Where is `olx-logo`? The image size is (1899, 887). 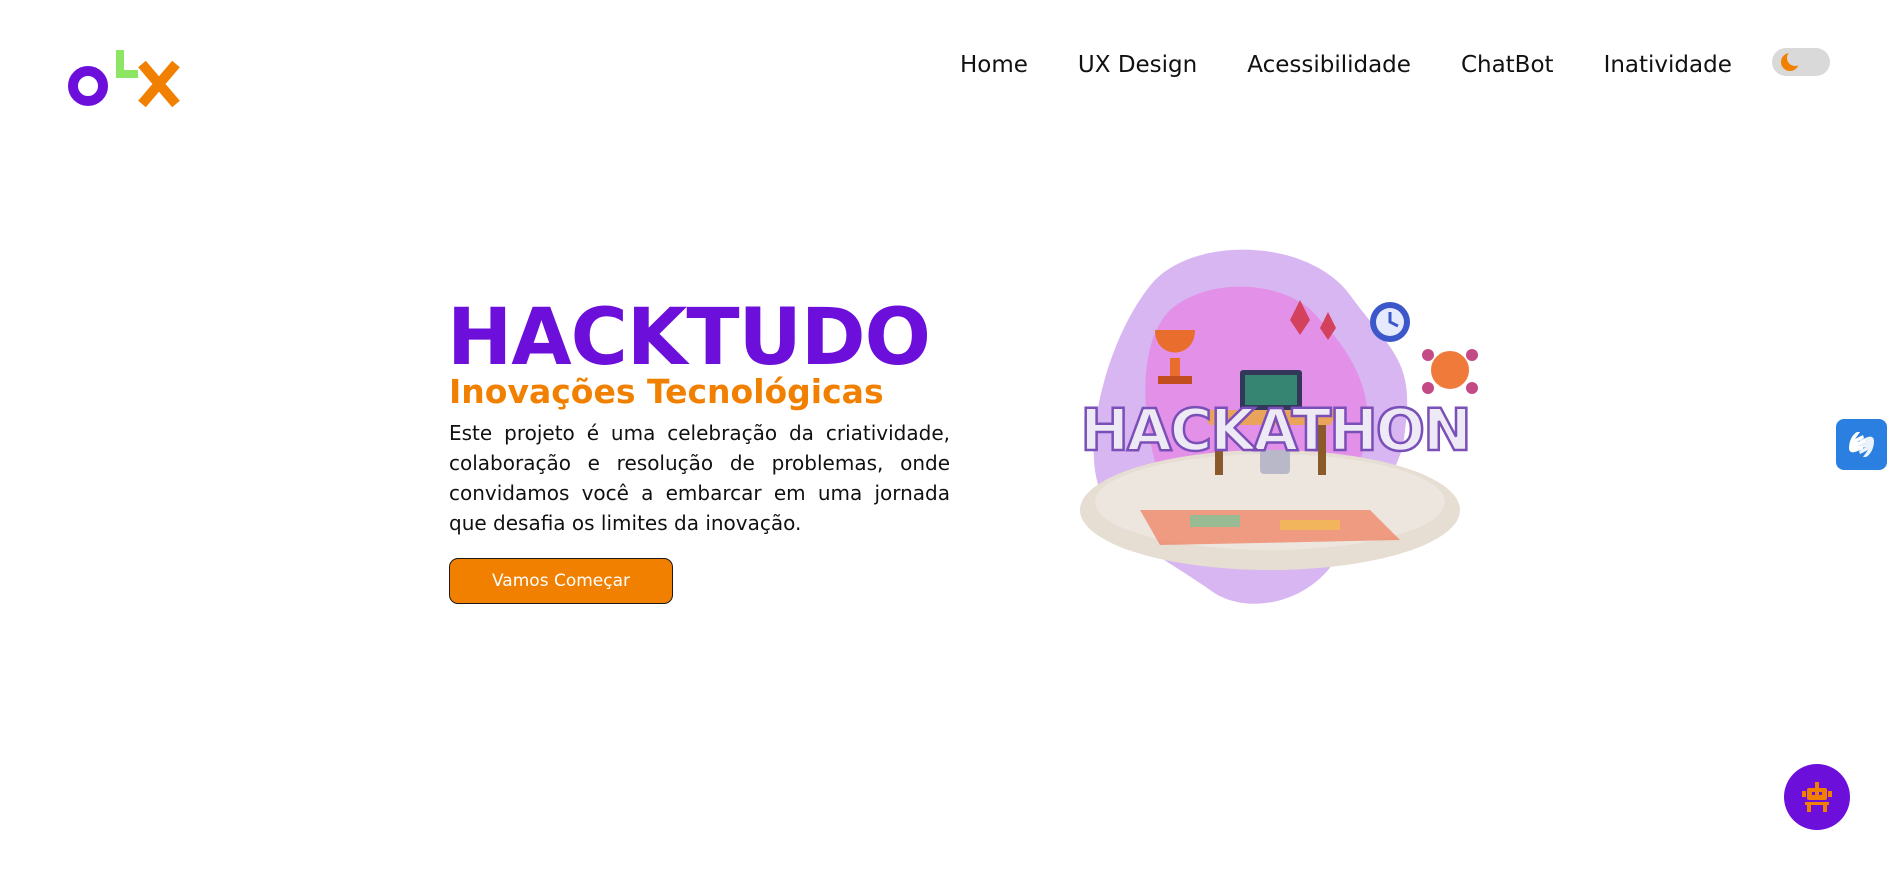
olx-logo is located at coordinates (125, 79).